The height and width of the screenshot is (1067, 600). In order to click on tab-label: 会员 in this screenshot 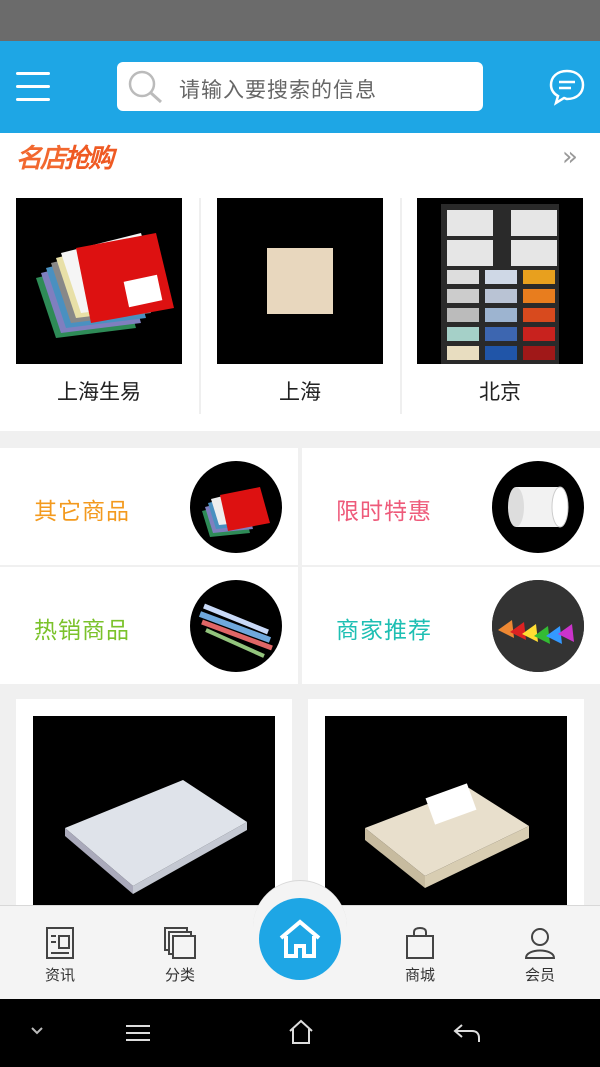, I will do `click(539, 975)`.